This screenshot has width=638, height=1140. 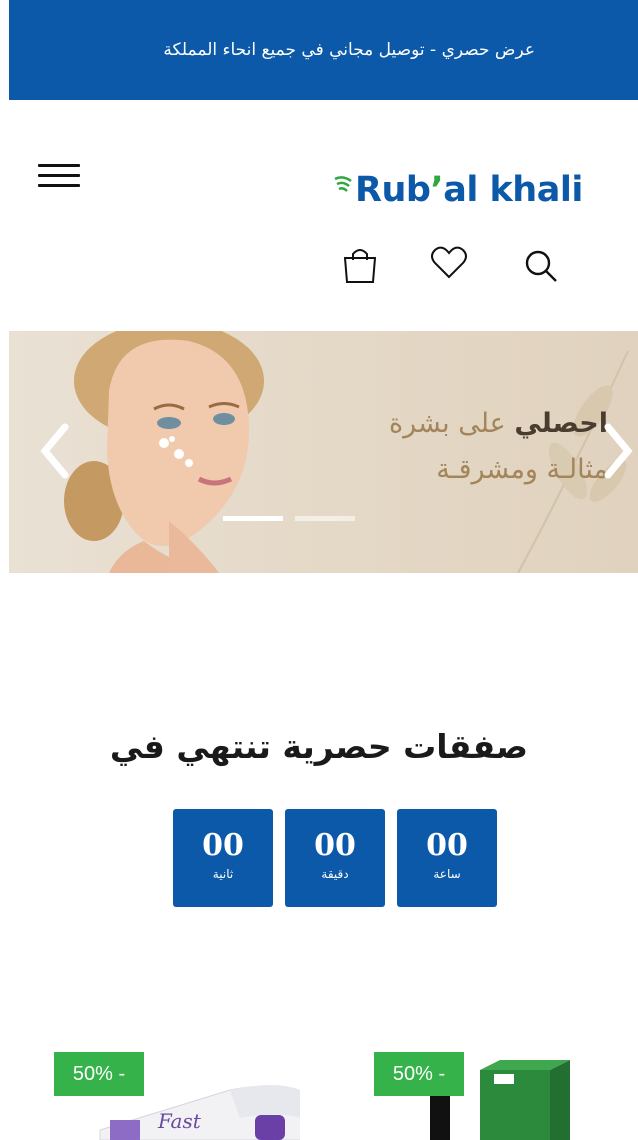 I want to click on chevron-right-icon, so click(x=618, y=451).